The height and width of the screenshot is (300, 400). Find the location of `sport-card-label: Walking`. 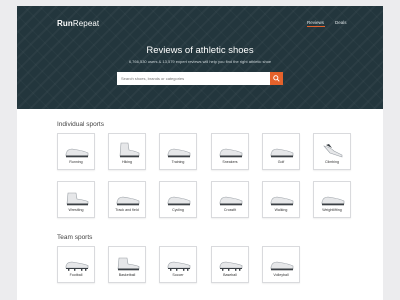

sport-card-label: Walking is located at coordinates (281, 210).